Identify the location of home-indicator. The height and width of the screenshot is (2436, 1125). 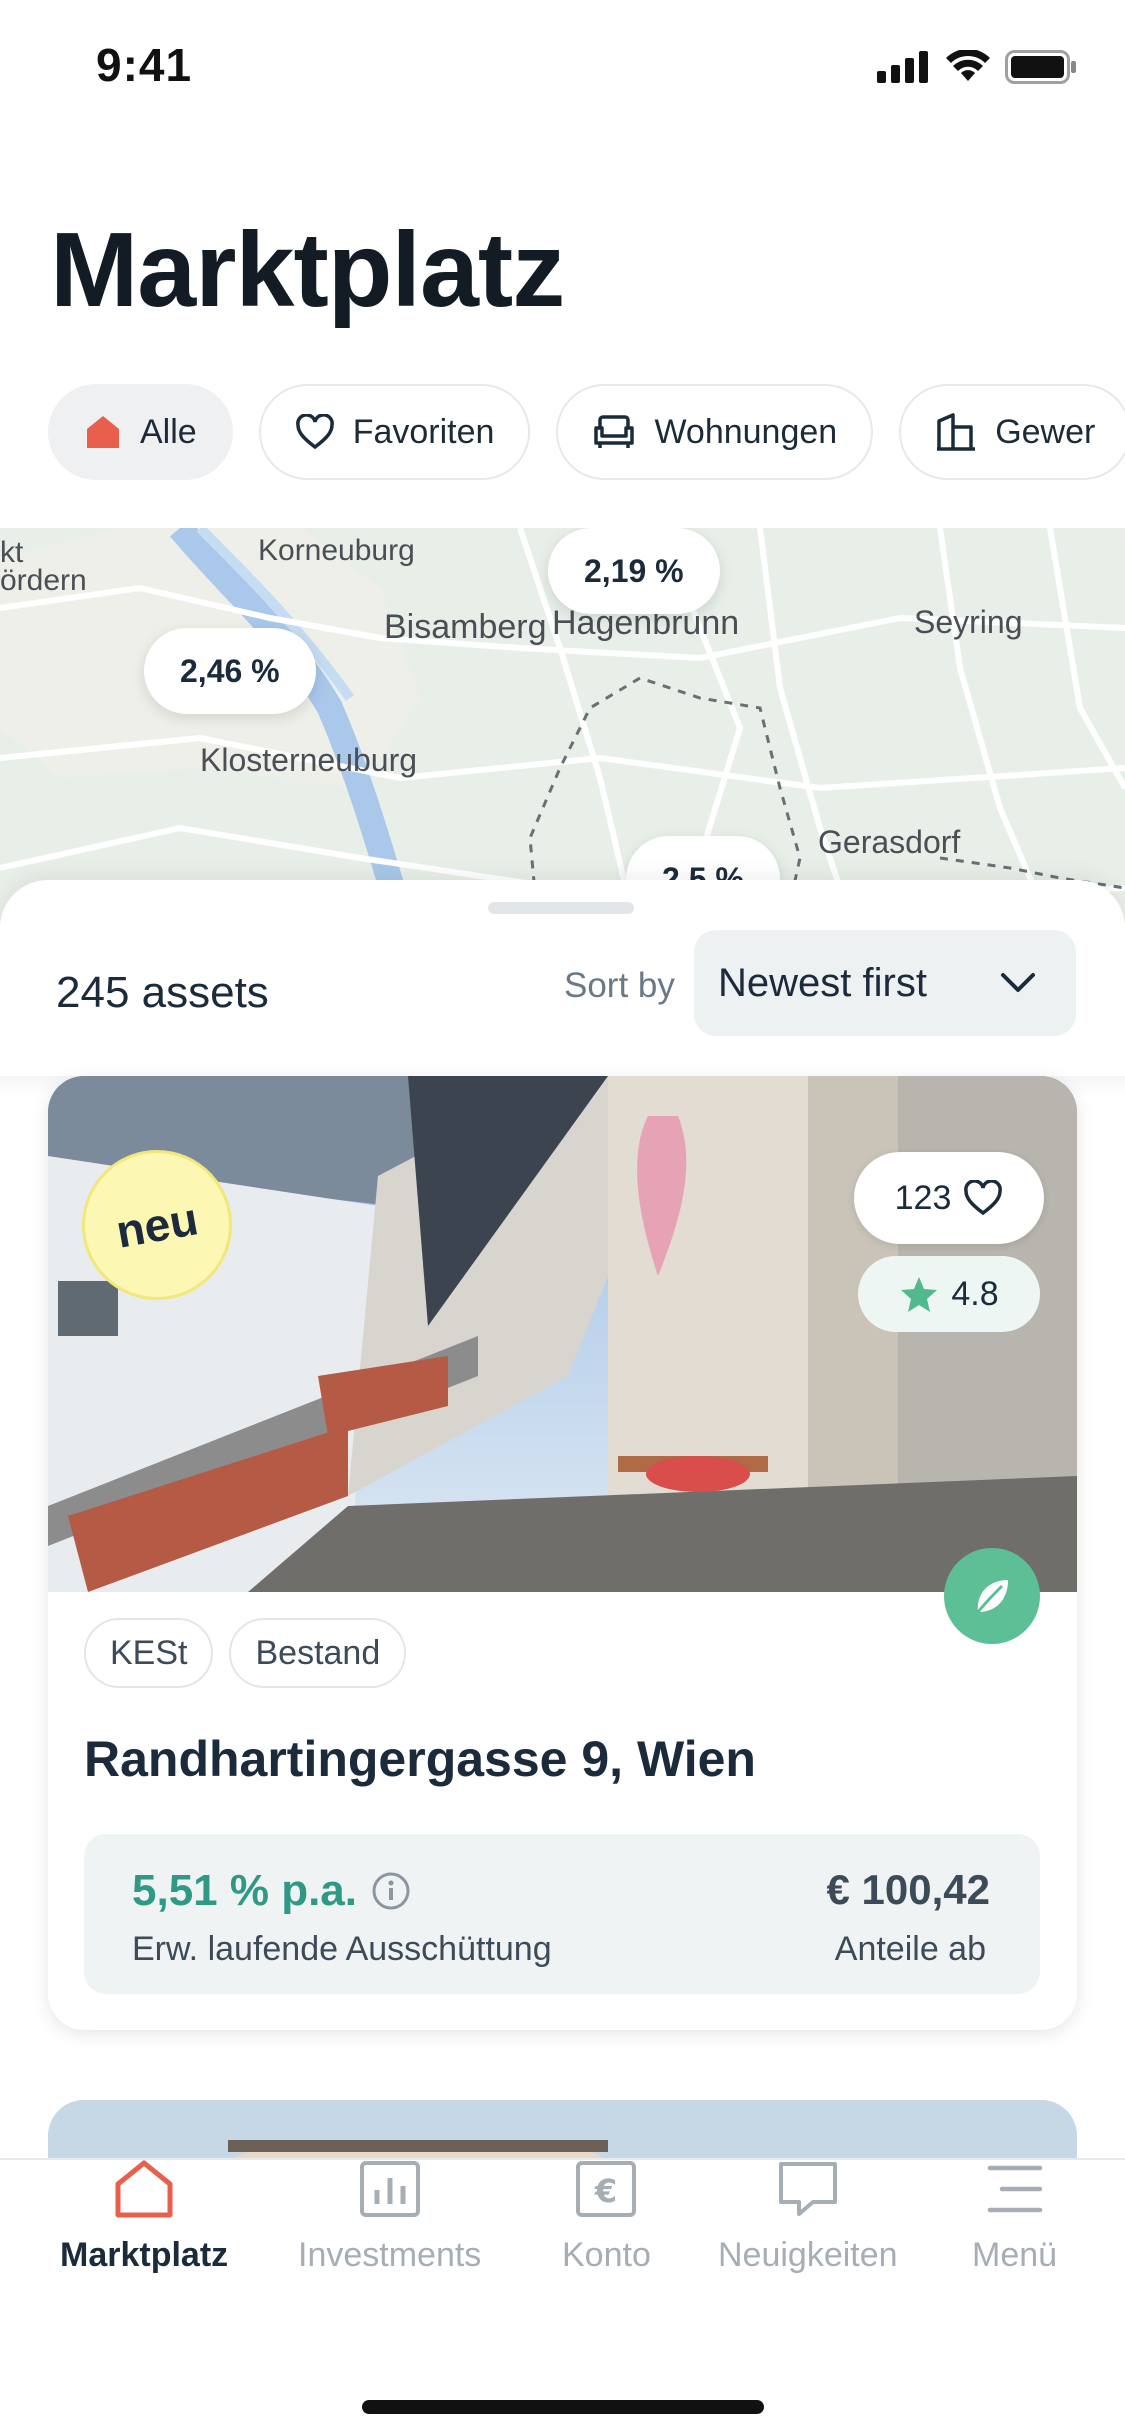
(563, 2407).